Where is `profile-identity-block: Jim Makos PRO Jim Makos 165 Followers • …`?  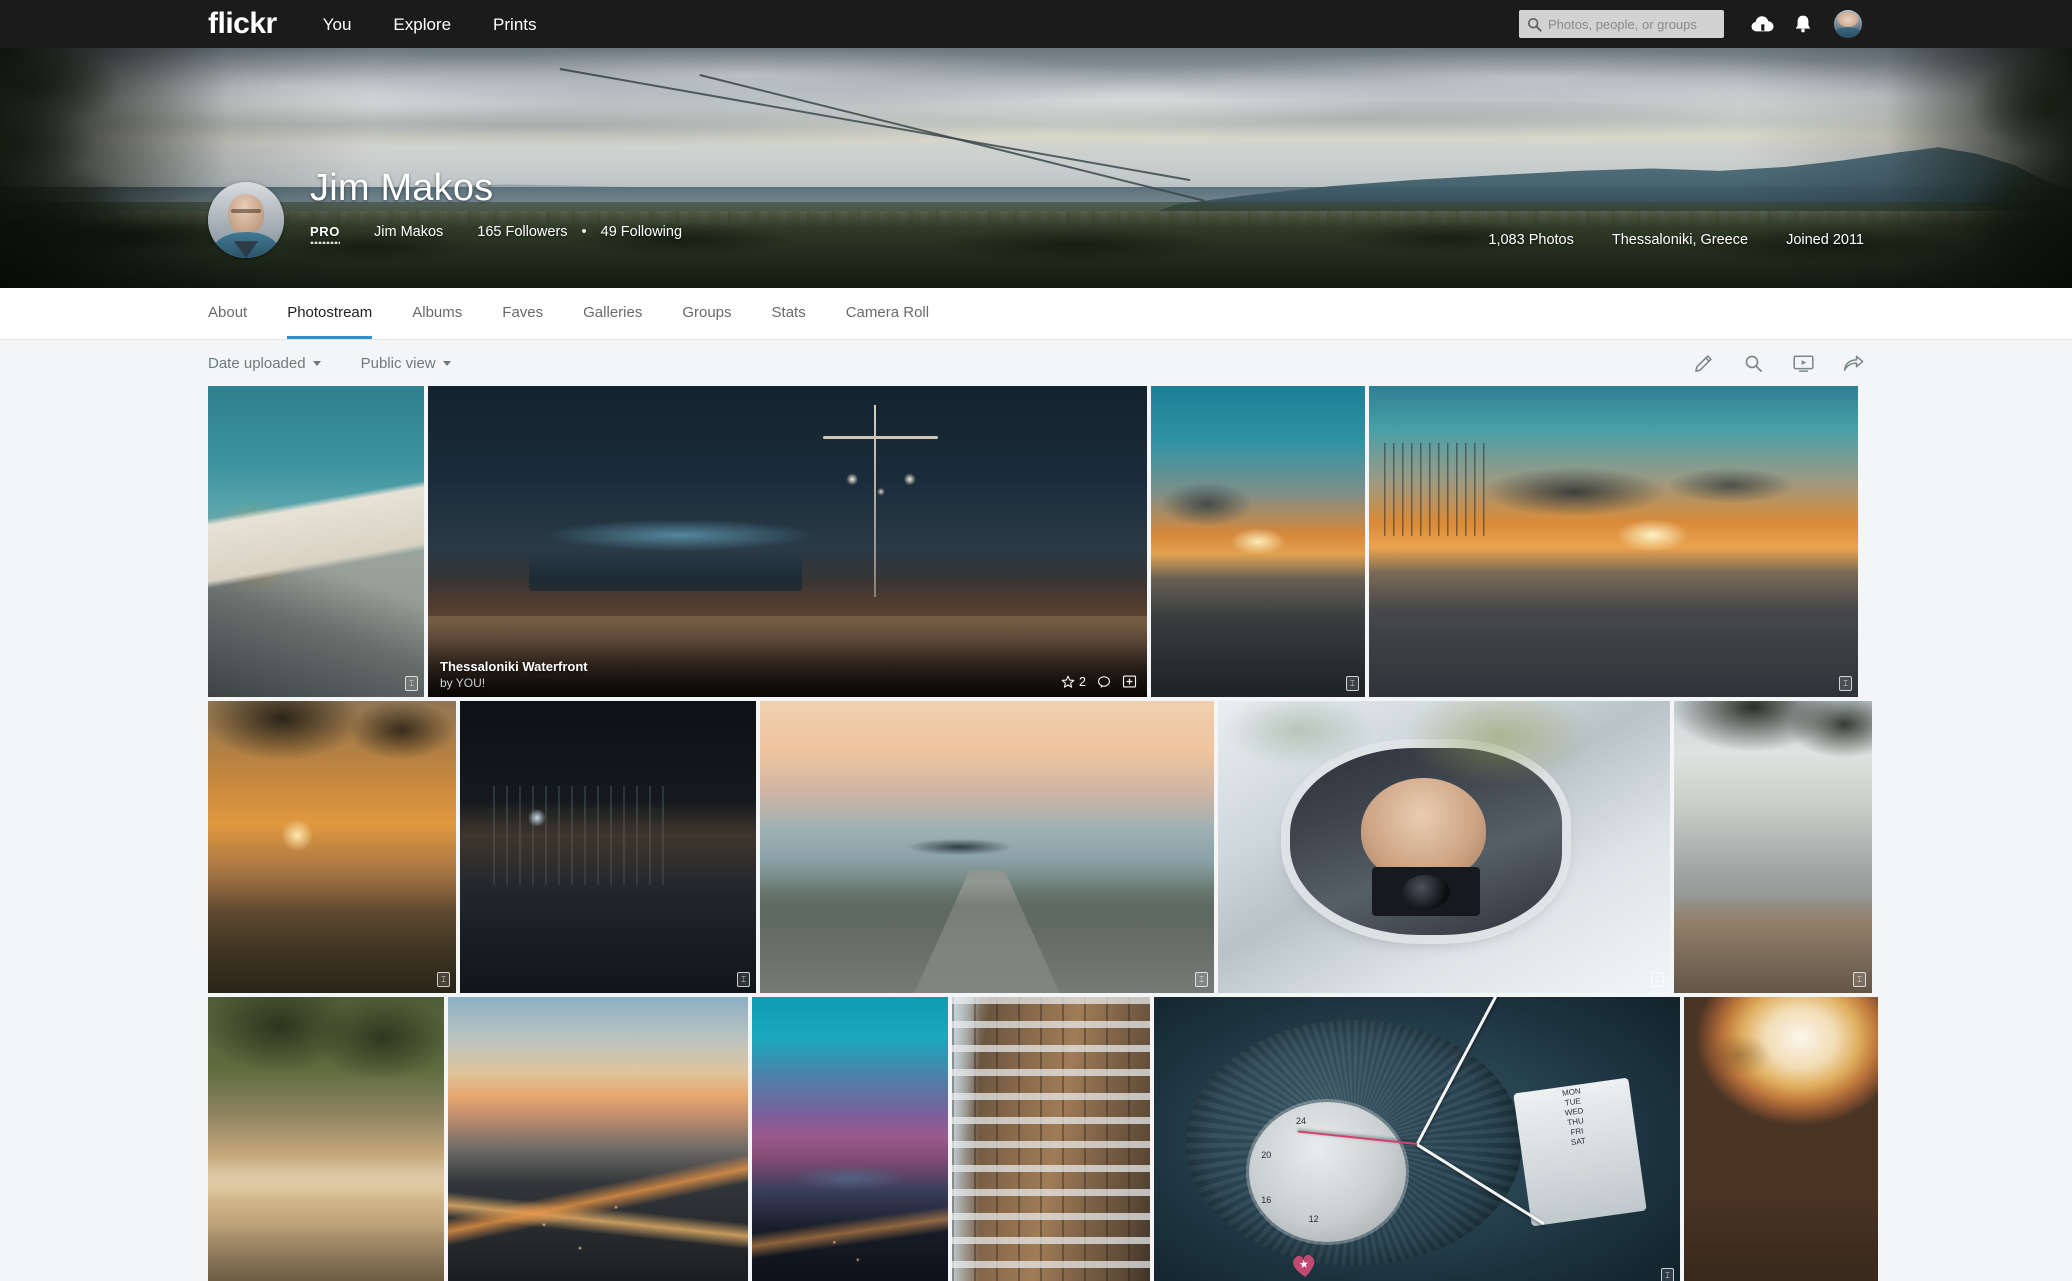 profile-identity-block: Jim Makos PRO Jim Makos 165 Followers • … is located at coordinates (513, 201).